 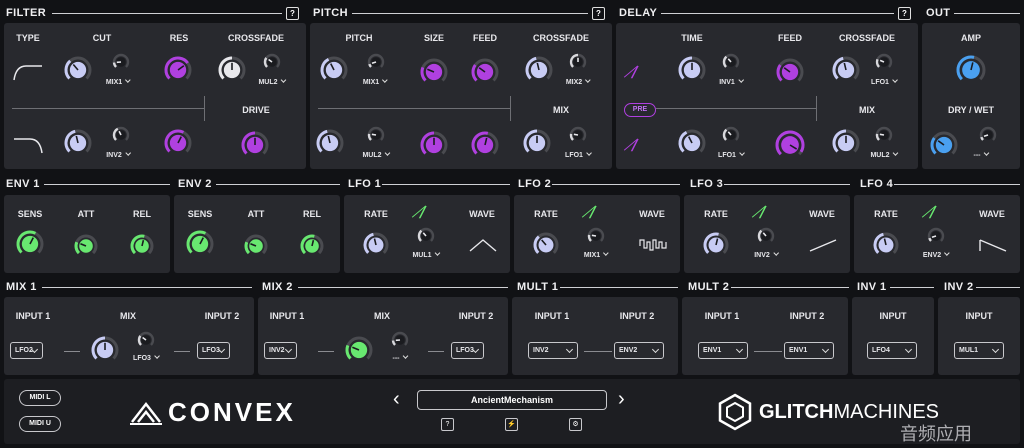 What do you see at coordinates (971, 68) in the screenshot?
I see `amp-knob` at bounding box center [971, 68].